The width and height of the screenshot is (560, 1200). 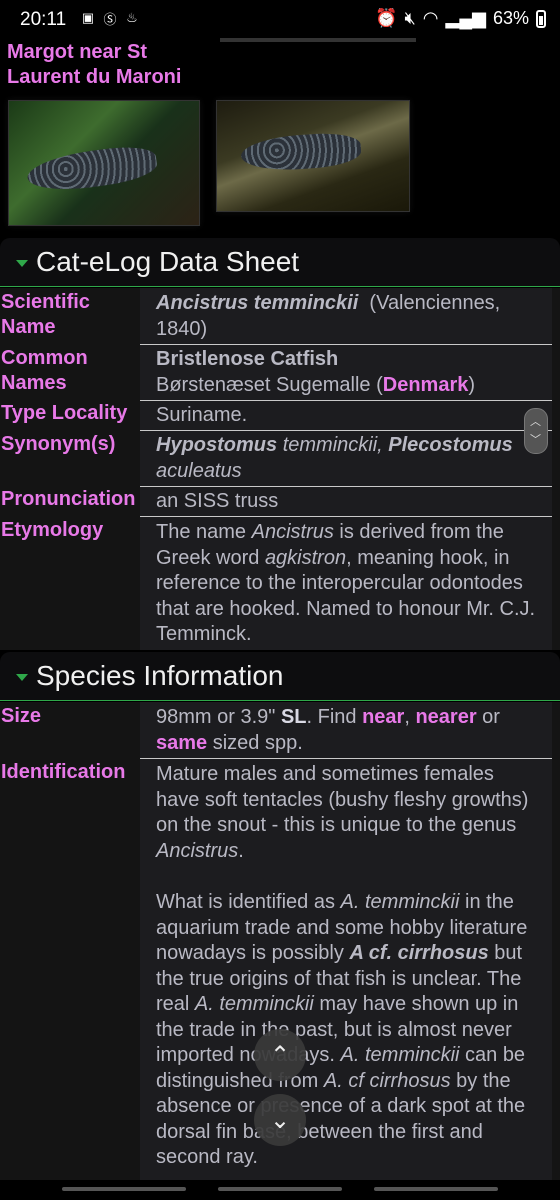 I want to click on value-type-locality: Suriname., so click(x=346, y=415).